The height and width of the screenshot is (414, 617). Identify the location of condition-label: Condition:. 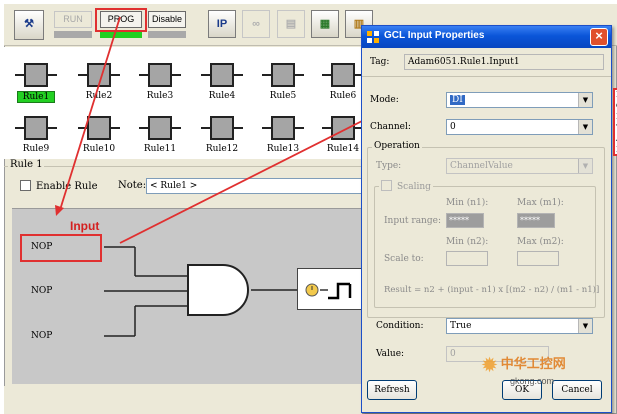
(400, 326).